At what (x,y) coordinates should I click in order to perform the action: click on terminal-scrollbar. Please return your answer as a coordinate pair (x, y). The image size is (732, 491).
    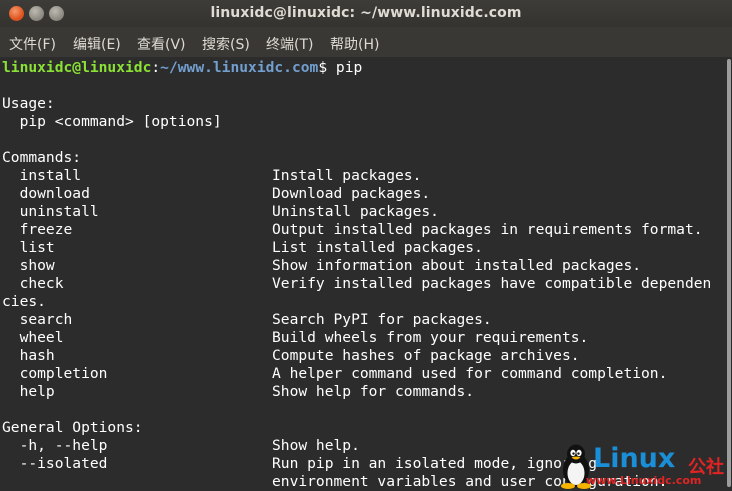
    Looking at the image, I should click on (729, 274).